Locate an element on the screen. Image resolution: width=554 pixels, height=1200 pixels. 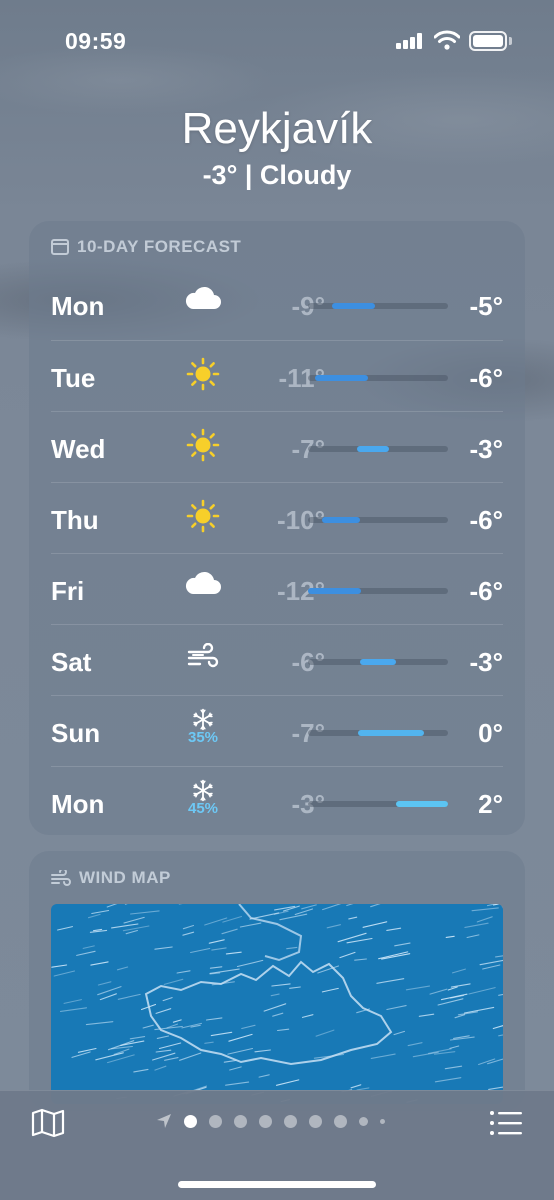
forecast-row: Mon -9° -5° is located at coordinates (277, 304).